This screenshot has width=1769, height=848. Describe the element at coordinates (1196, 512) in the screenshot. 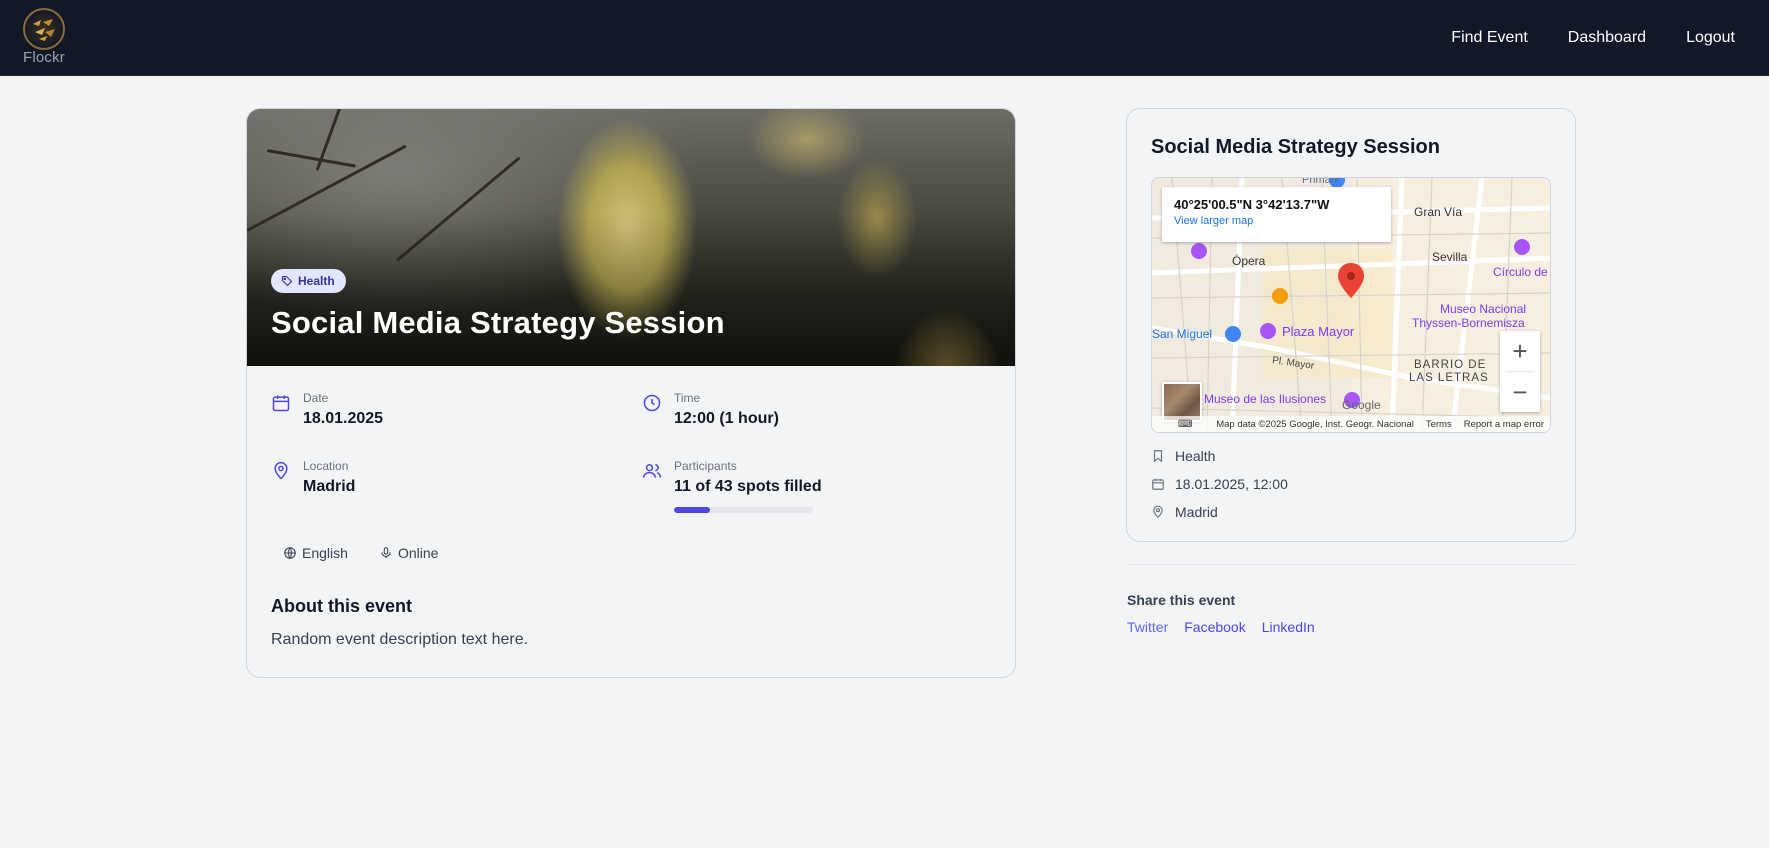

I see `side-location: Madrid` at that location.